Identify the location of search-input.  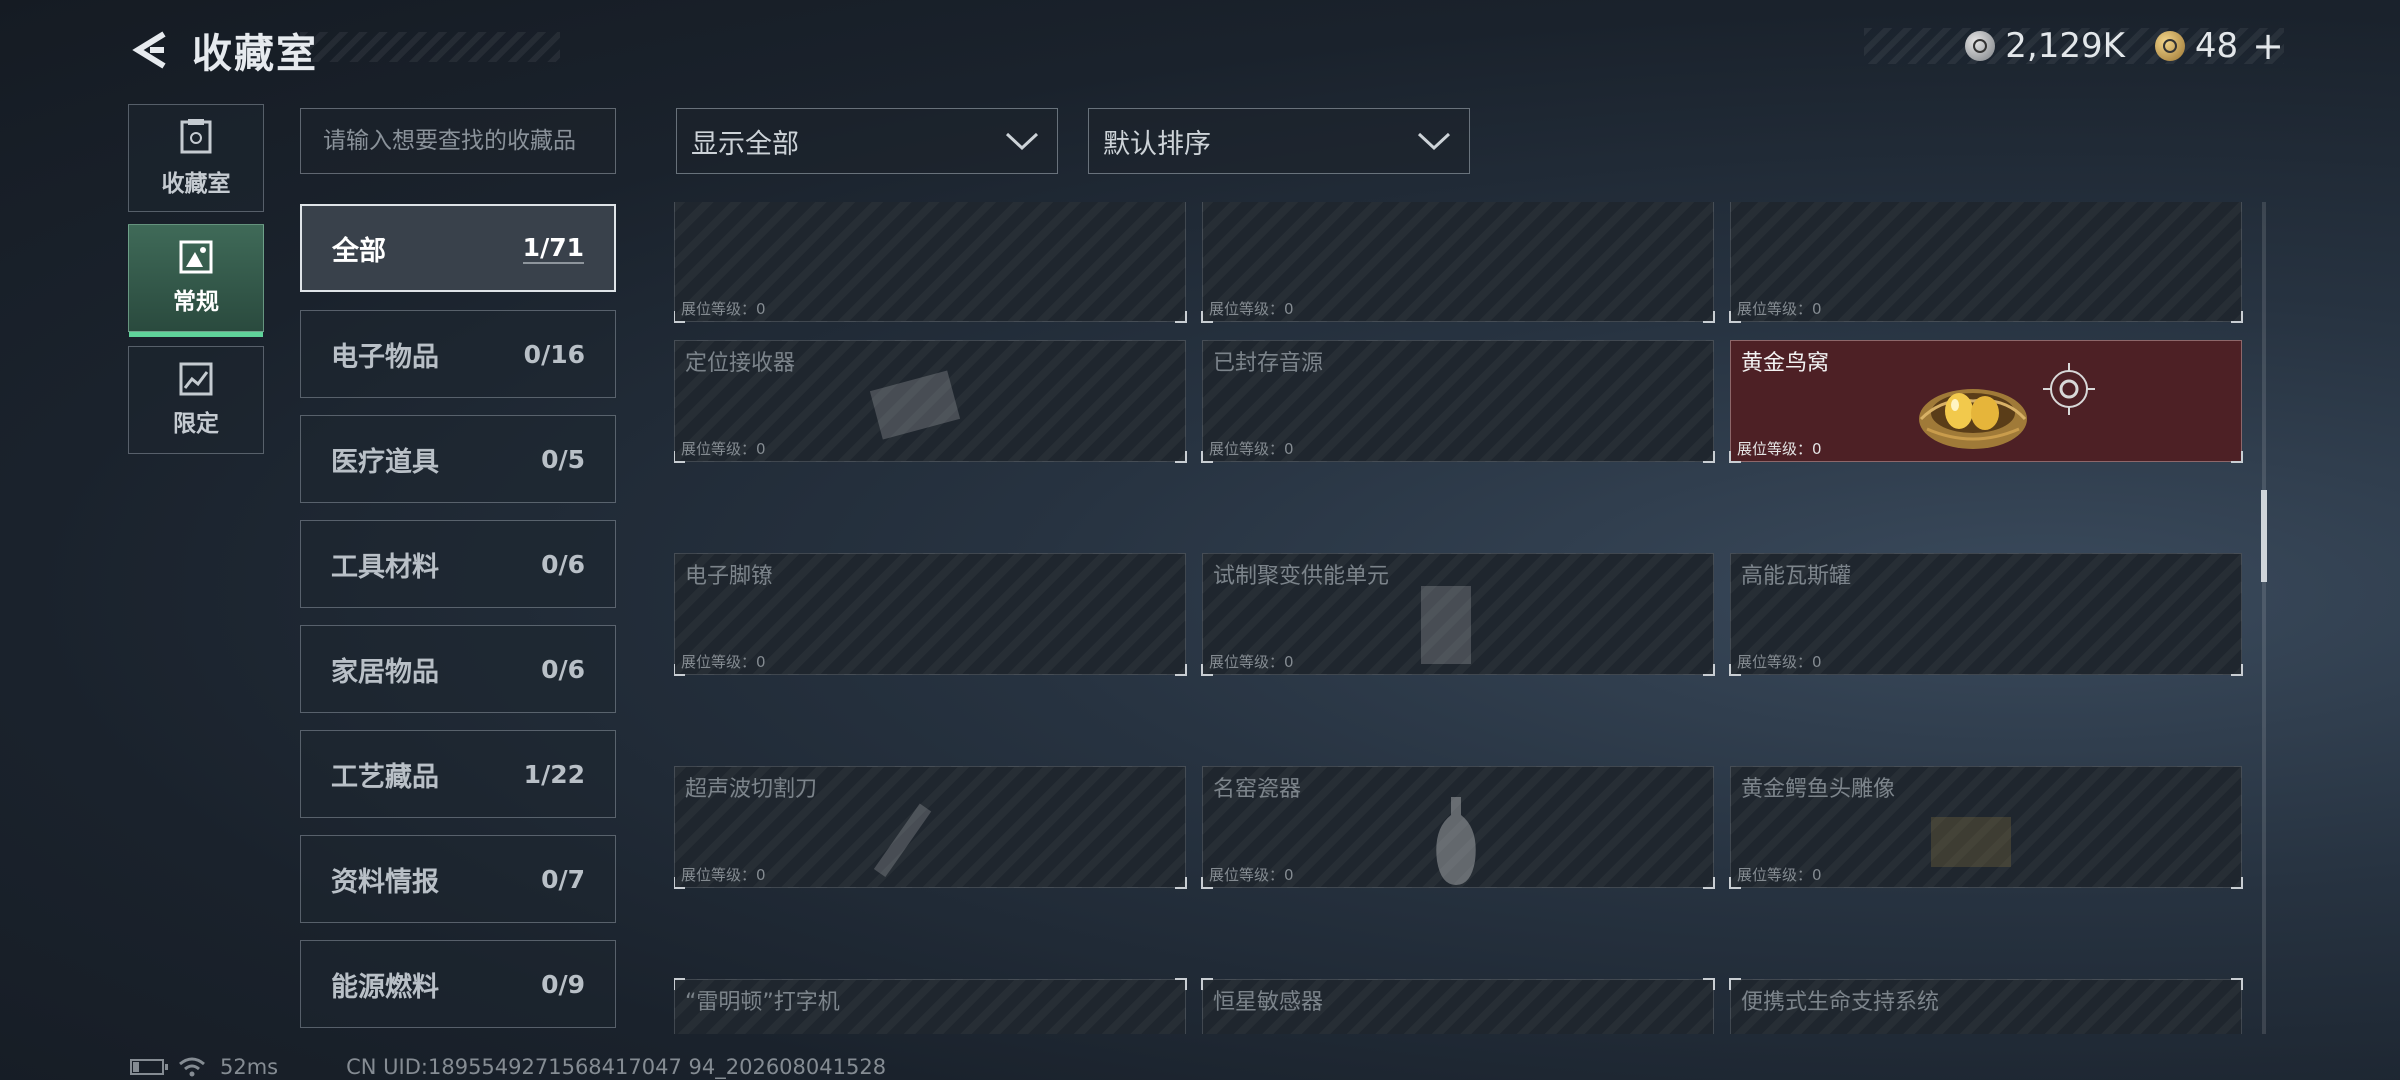
(458, 141).